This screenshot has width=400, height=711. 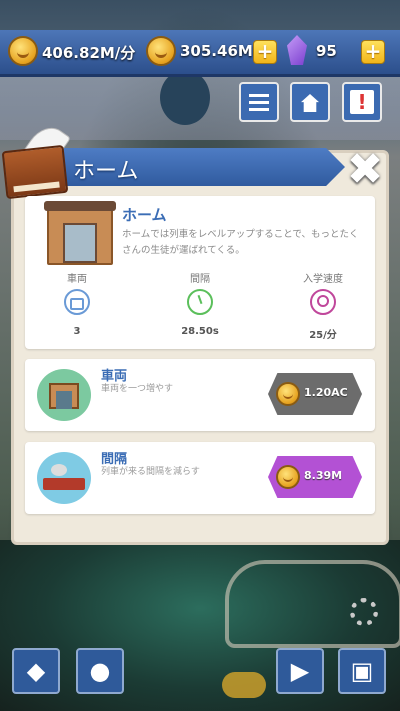 I want to click on gear-icon, so click(x=364, y=612).